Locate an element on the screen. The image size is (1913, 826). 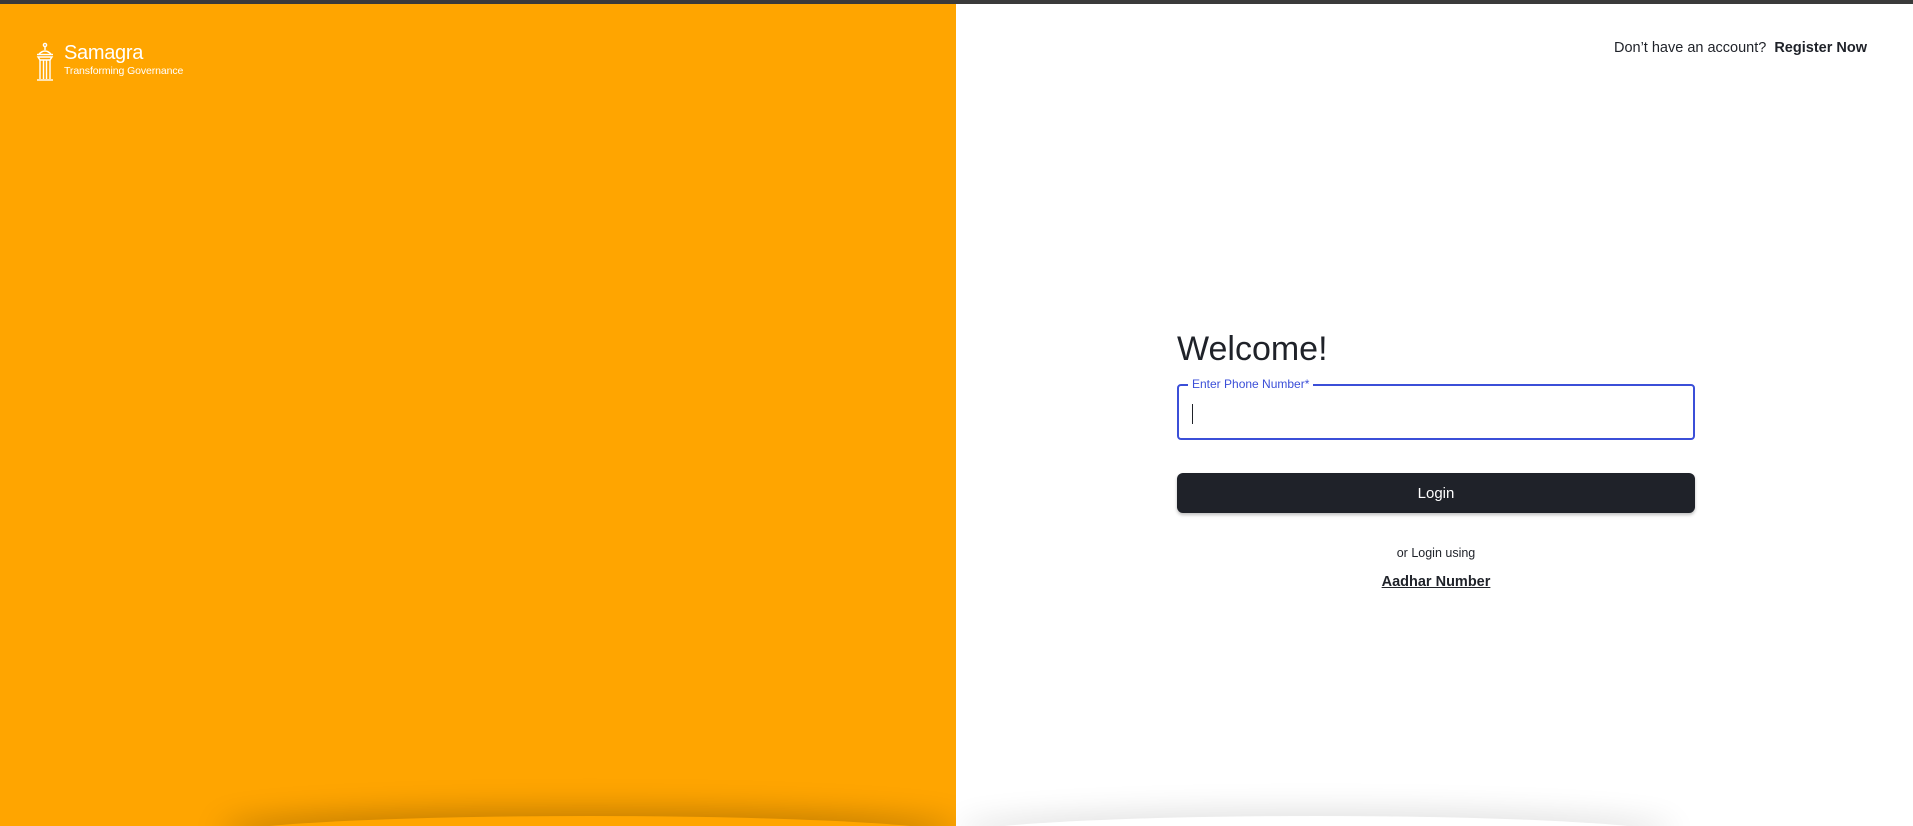
phone-number-field: Enter Phone Number* is located at coordinates (1436, 408).